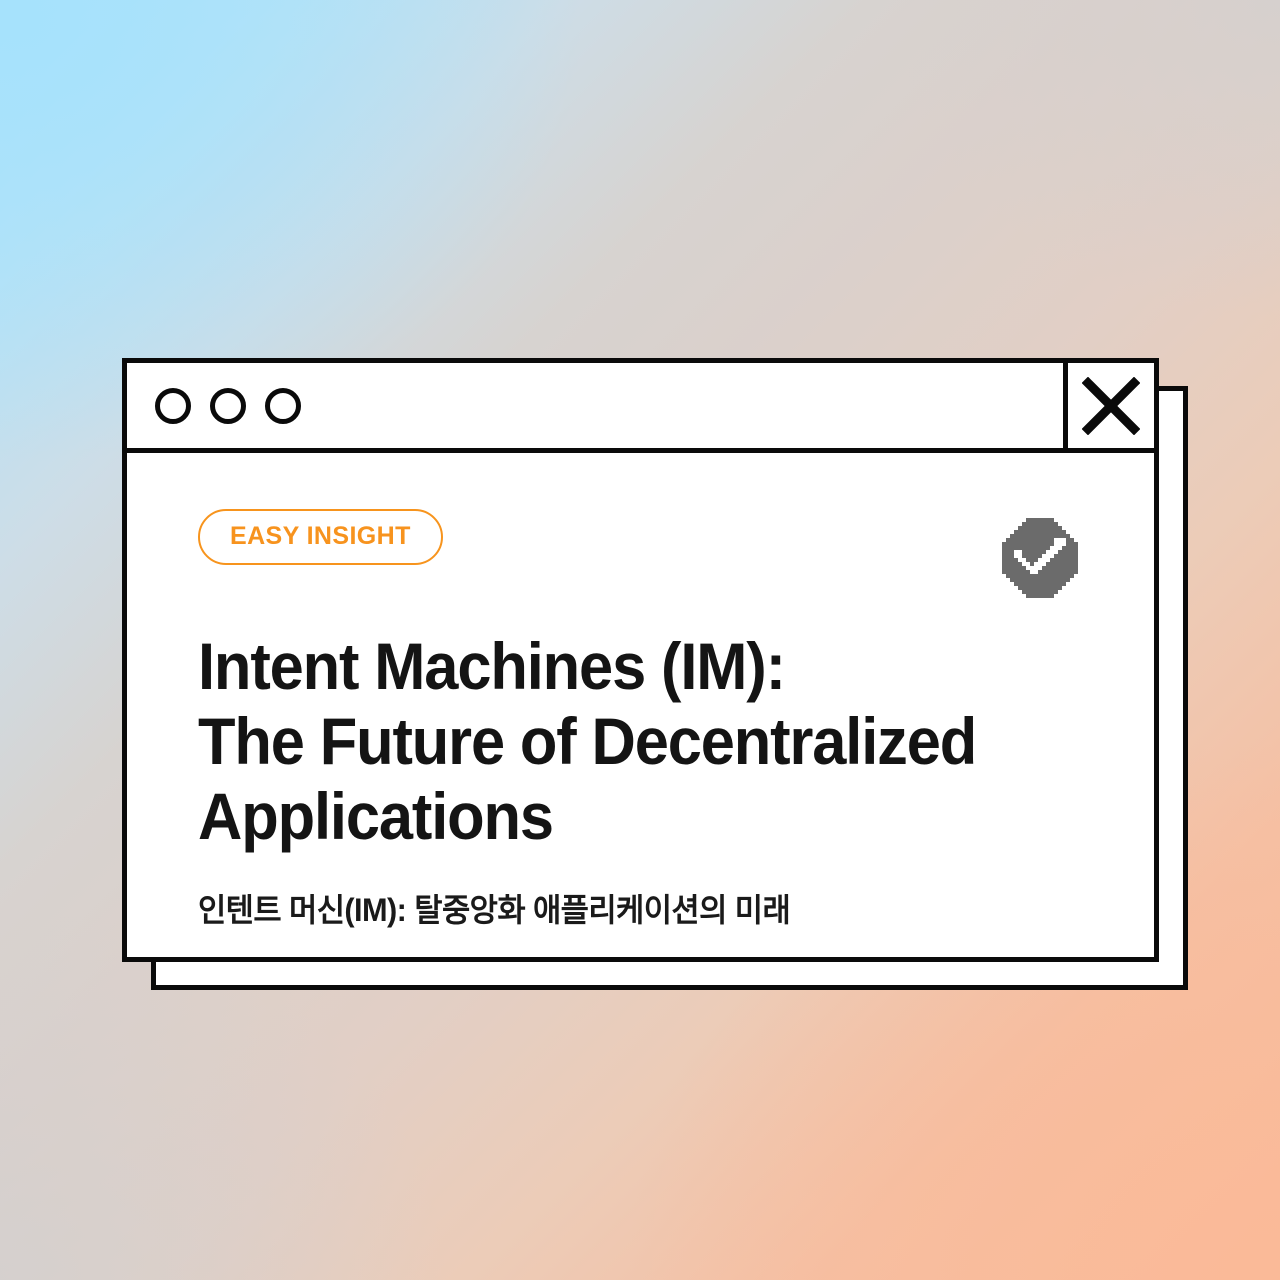  I want to click on verified-check-badge-icon, so click(1040, 556).